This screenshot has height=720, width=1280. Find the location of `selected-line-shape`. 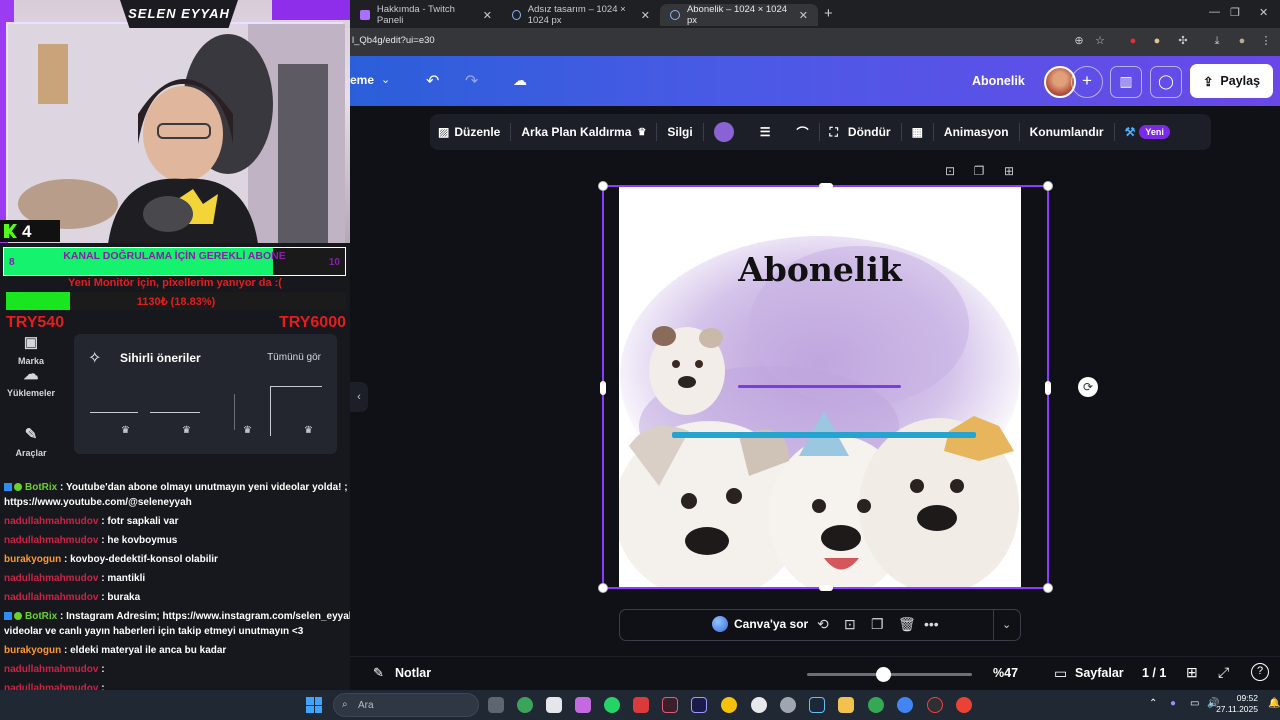

selected-line-shape is located at coordinates (819, 386).